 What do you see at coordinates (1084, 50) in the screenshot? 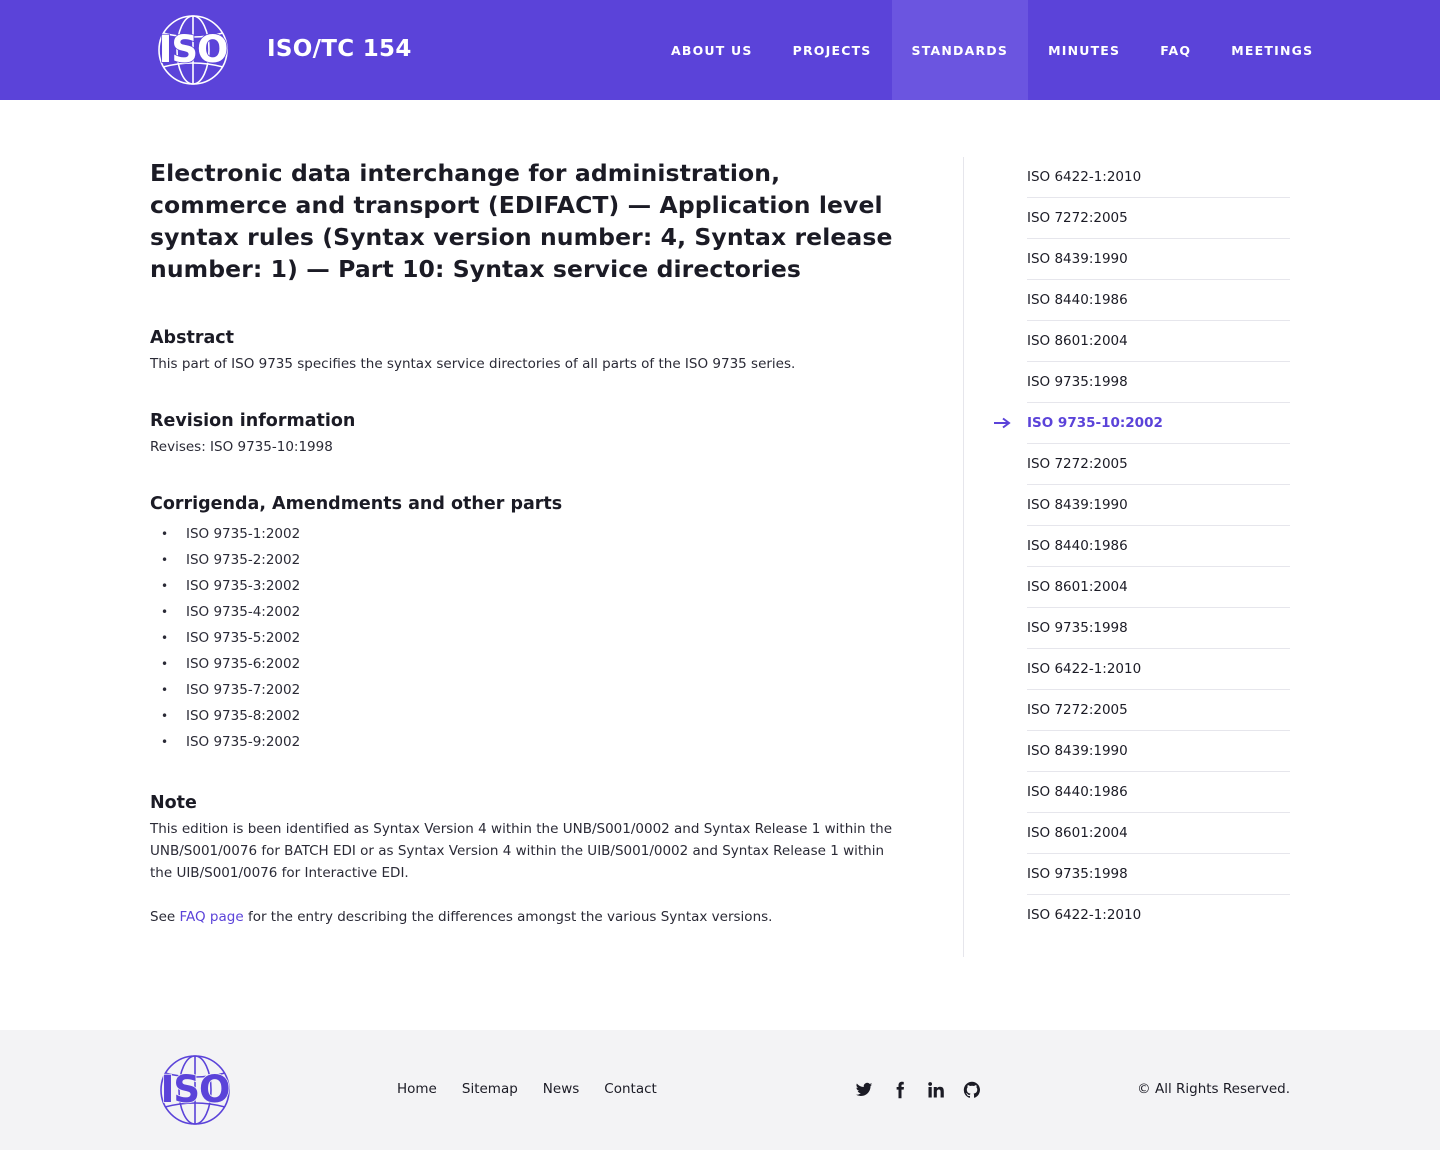
I see `nav-minutes: MINUTES` at bounding box center [1084, 50].